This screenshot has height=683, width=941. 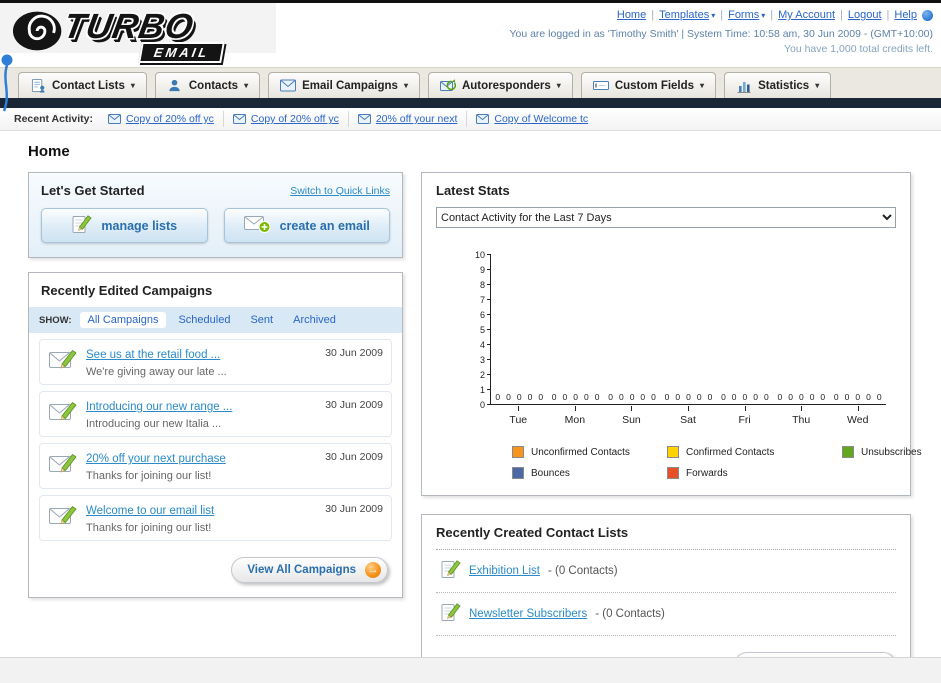 What do you see at coordinates (687, 15) in the screenshot?
I see `top-nav-templates: Templates ▾` at bounding box center [687, 15].